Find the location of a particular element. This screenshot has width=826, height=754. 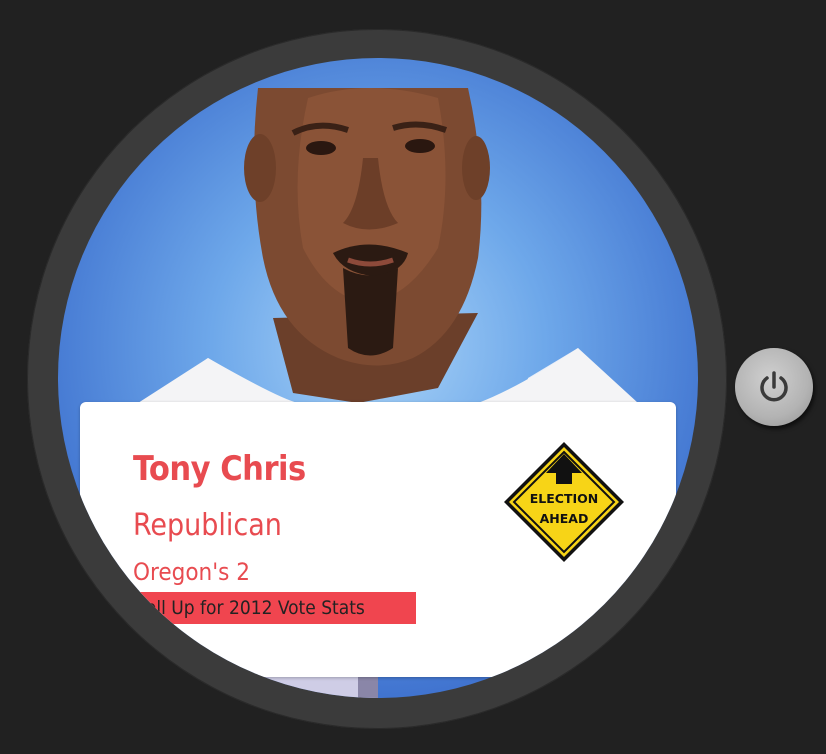

candidate-party: Republican is located at coordinates (207, 525).